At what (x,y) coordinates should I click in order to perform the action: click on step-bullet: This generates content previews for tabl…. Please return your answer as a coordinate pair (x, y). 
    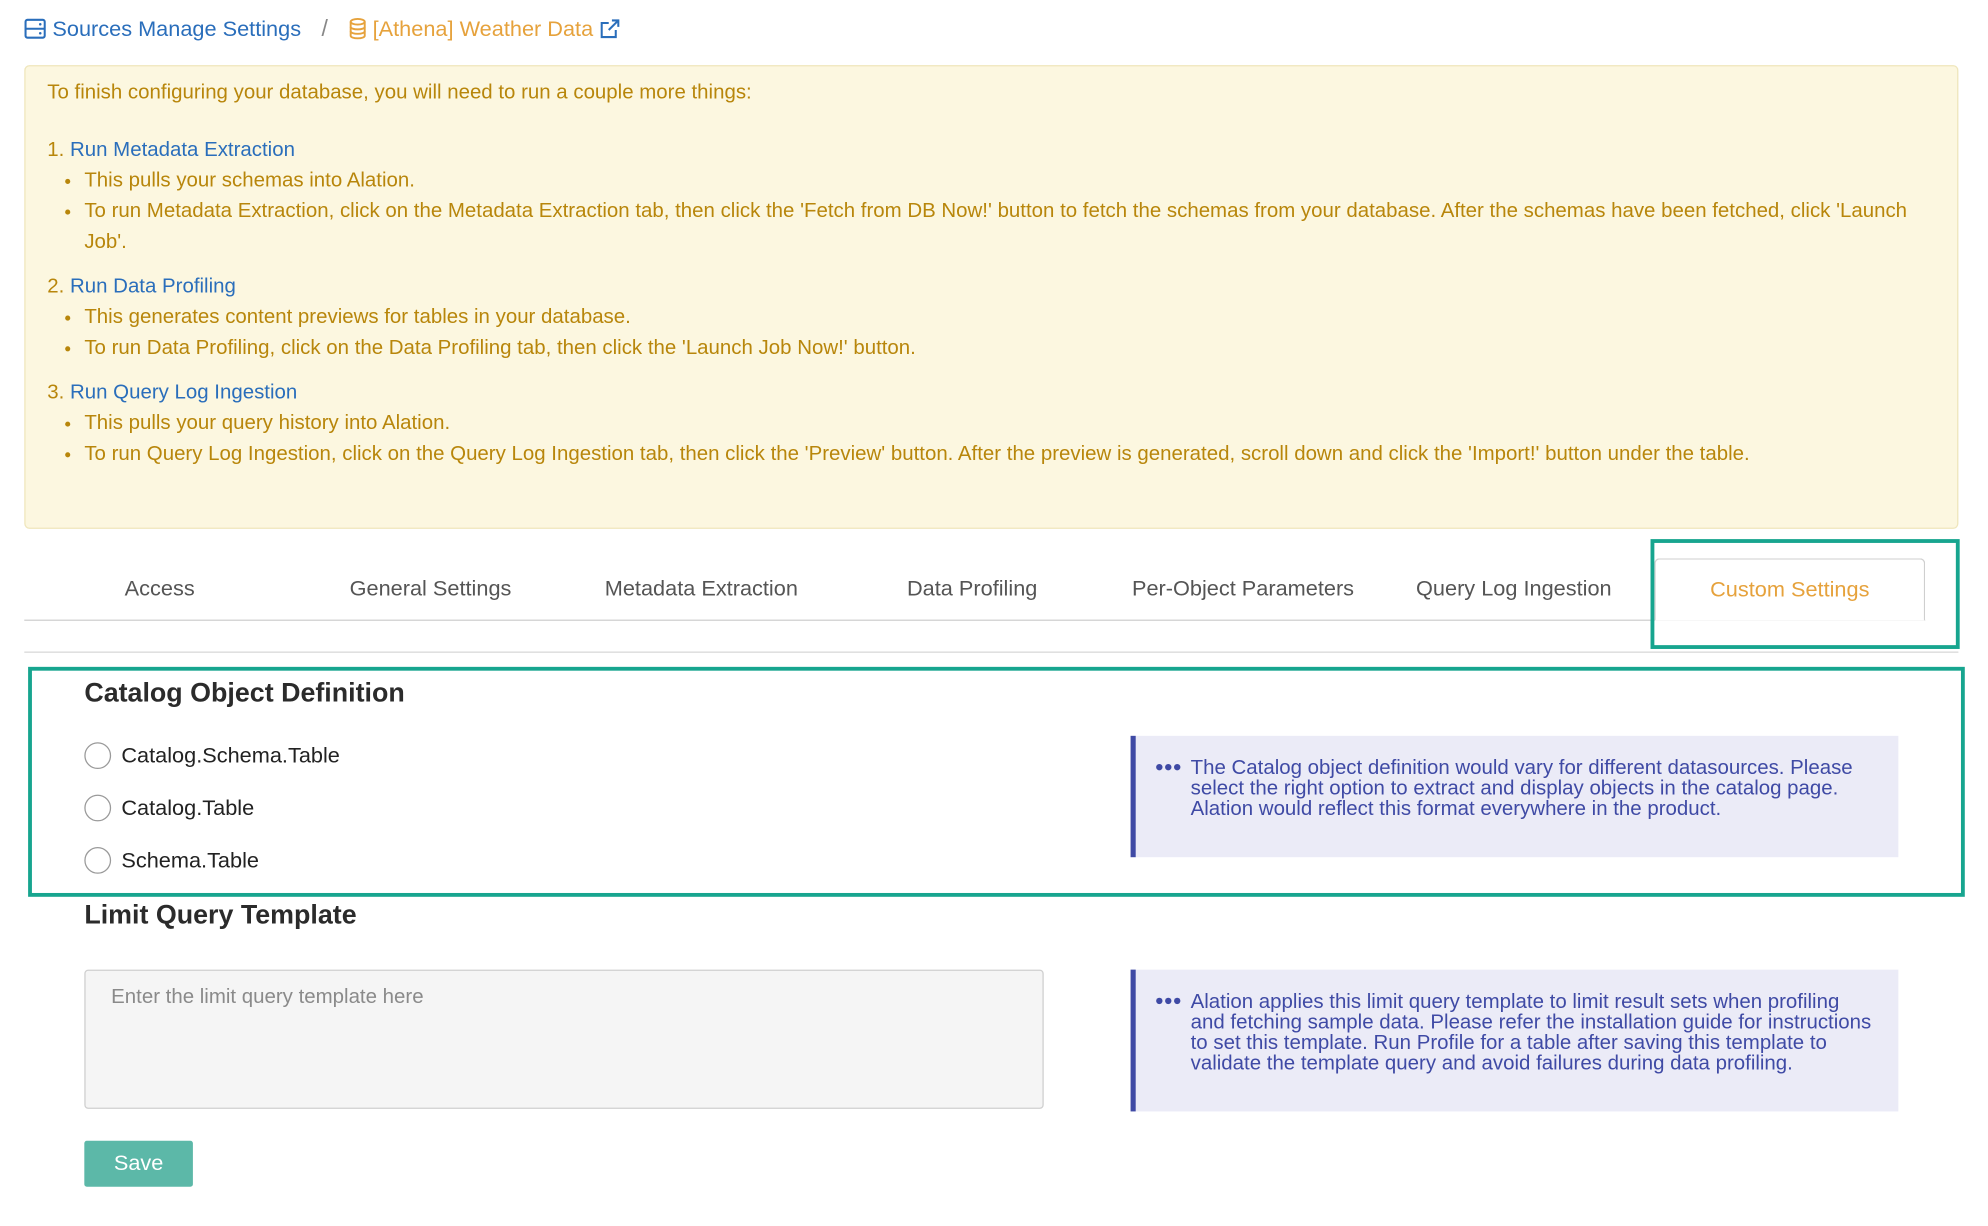
    Looking at the image, I should click on (1009, 318).